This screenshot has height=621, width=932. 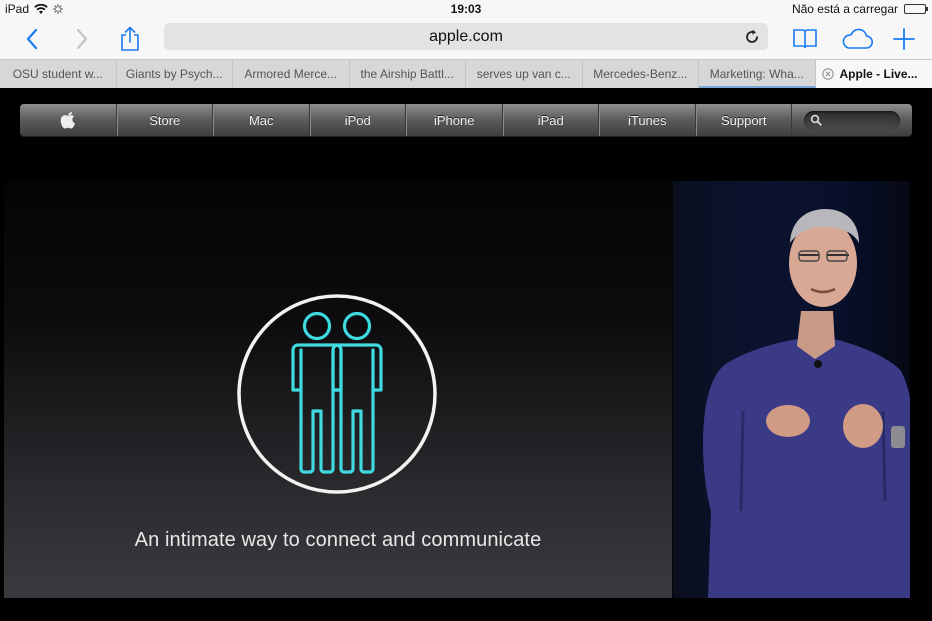 I want to click on new-tab-button, so click(x=904, y=39).